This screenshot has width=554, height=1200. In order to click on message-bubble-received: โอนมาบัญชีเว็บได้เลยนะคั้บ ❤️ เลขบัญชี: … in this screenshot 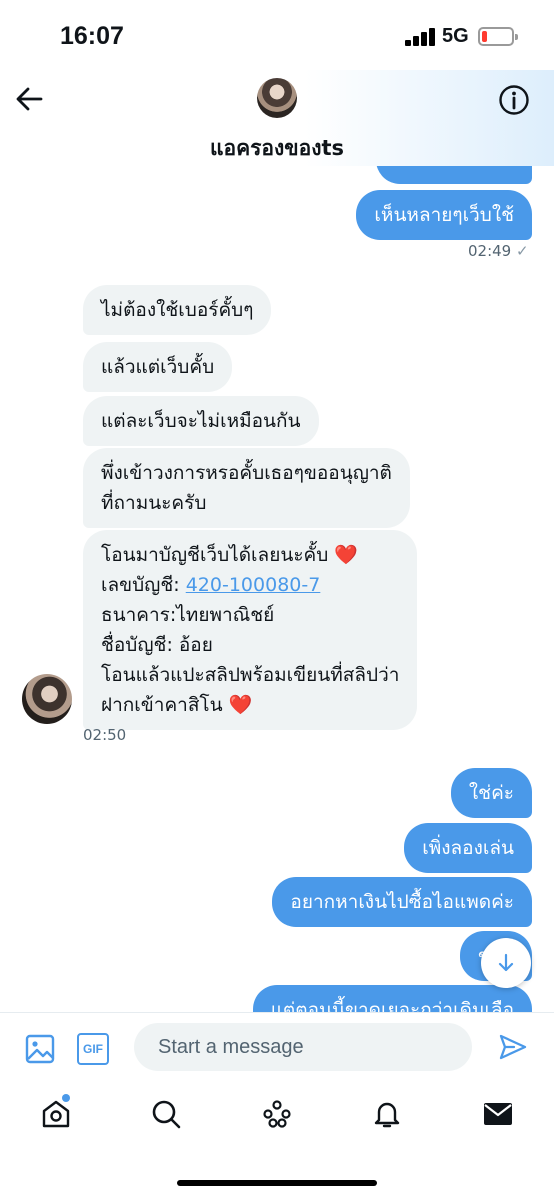, I will do `click(250, 630)`.